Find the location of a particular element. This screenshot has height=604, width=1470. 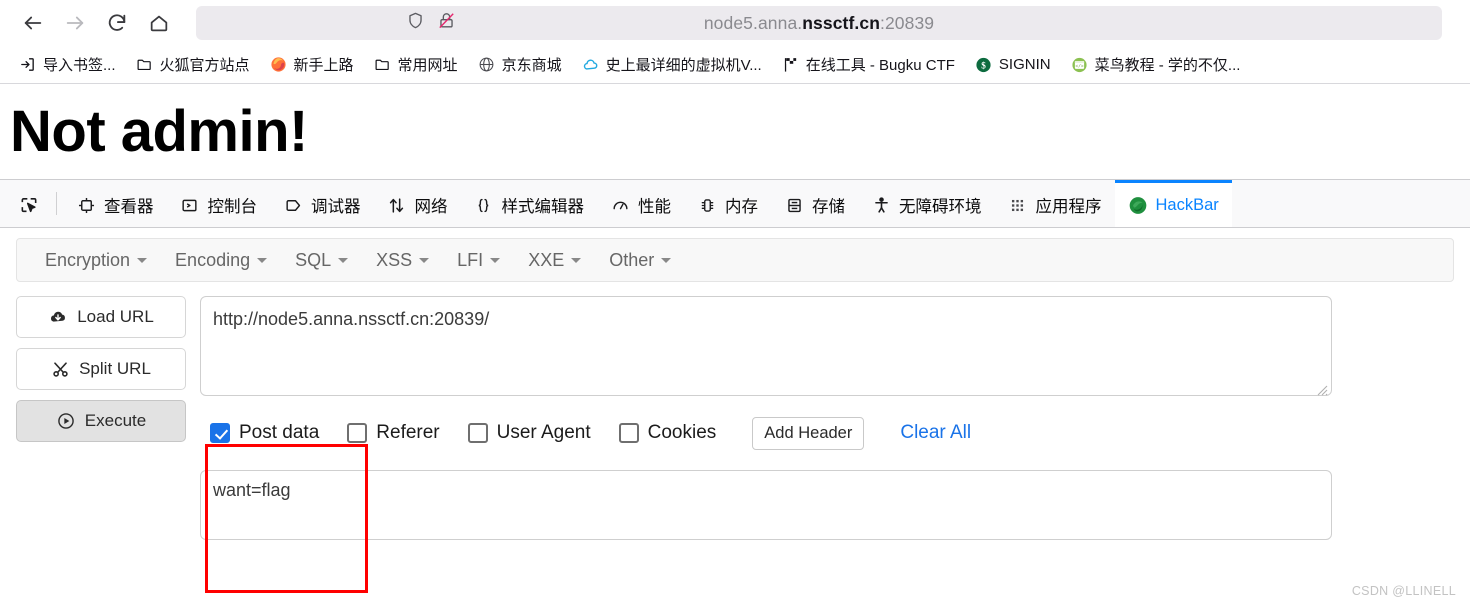

menu-lfi: LFI is located at coordinates (478, 260).